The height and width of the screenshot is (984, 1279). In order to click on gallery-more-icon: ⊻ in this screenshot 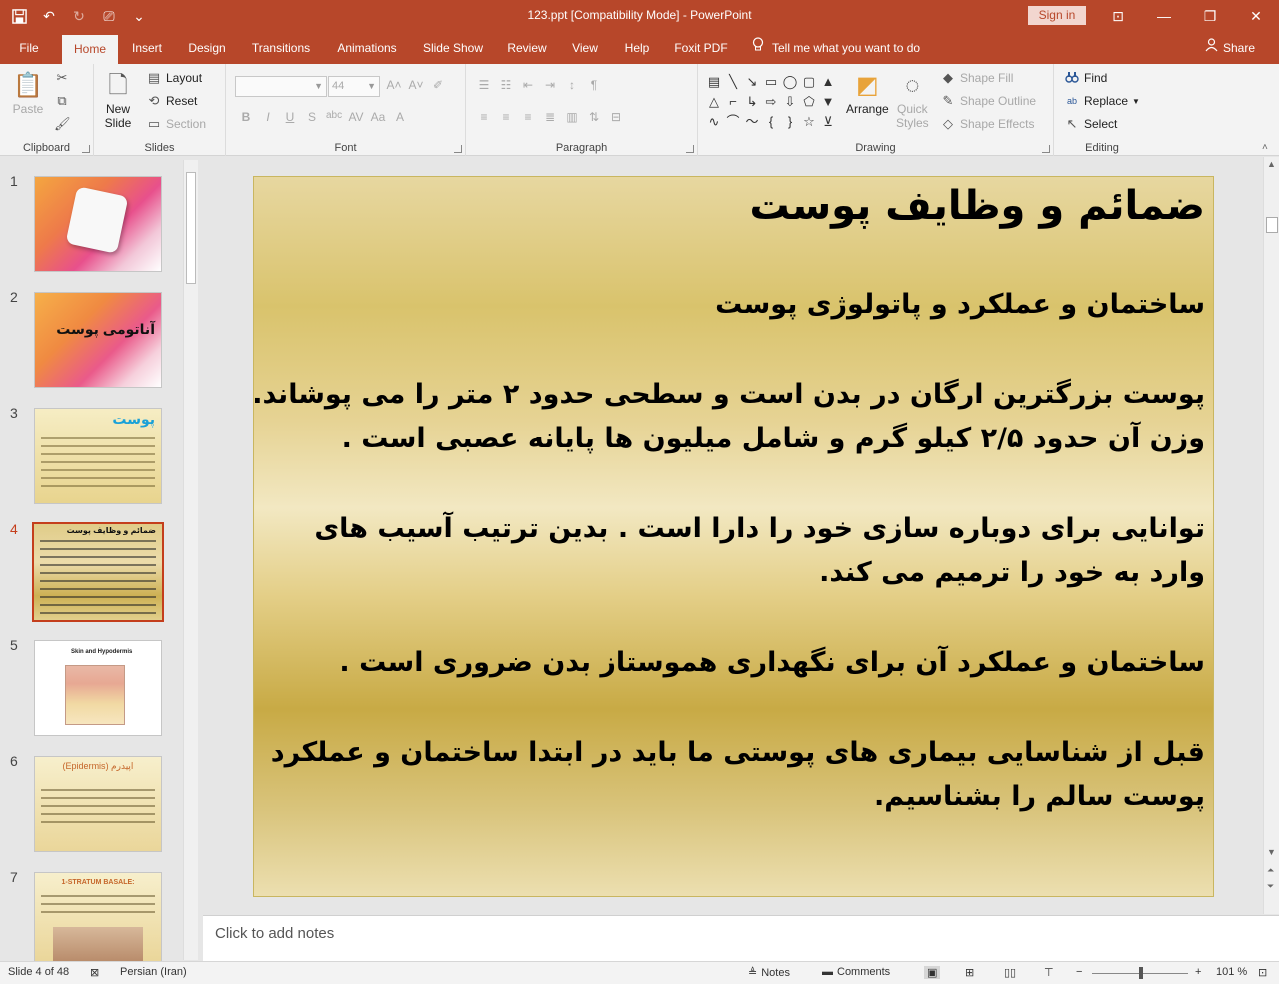, I will do `click(828, 121)`.